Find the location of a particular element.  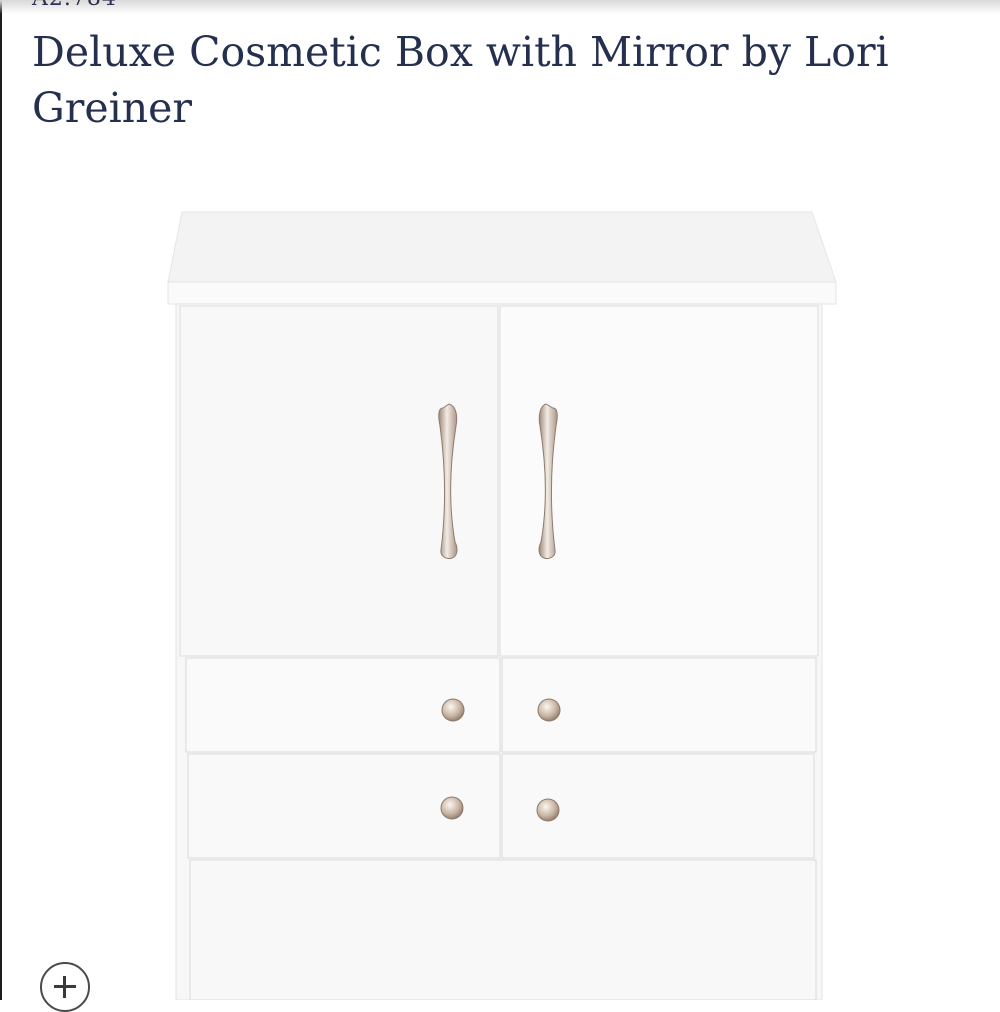

cabinet-lid-edge is located at coordinates (502, 293).